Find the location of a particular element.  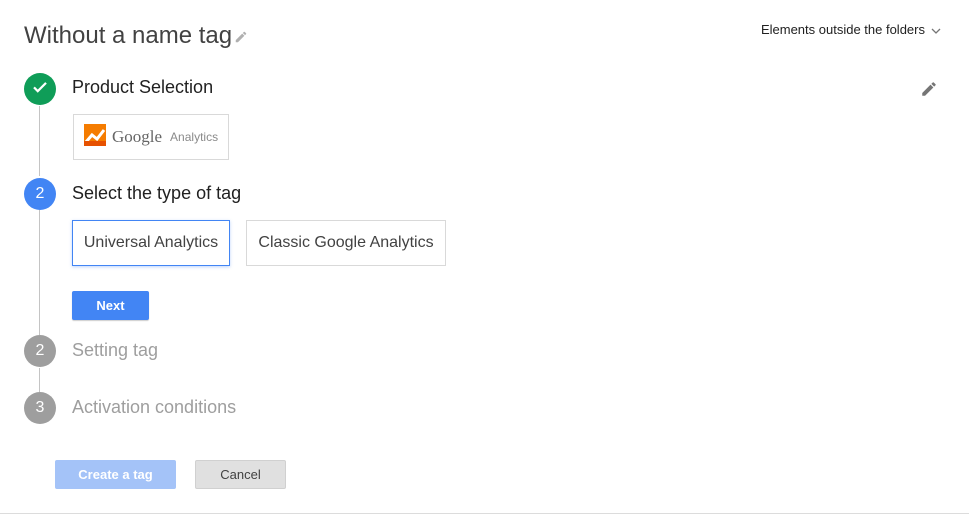

step-complete-badge is located at coordinates (40, 89).